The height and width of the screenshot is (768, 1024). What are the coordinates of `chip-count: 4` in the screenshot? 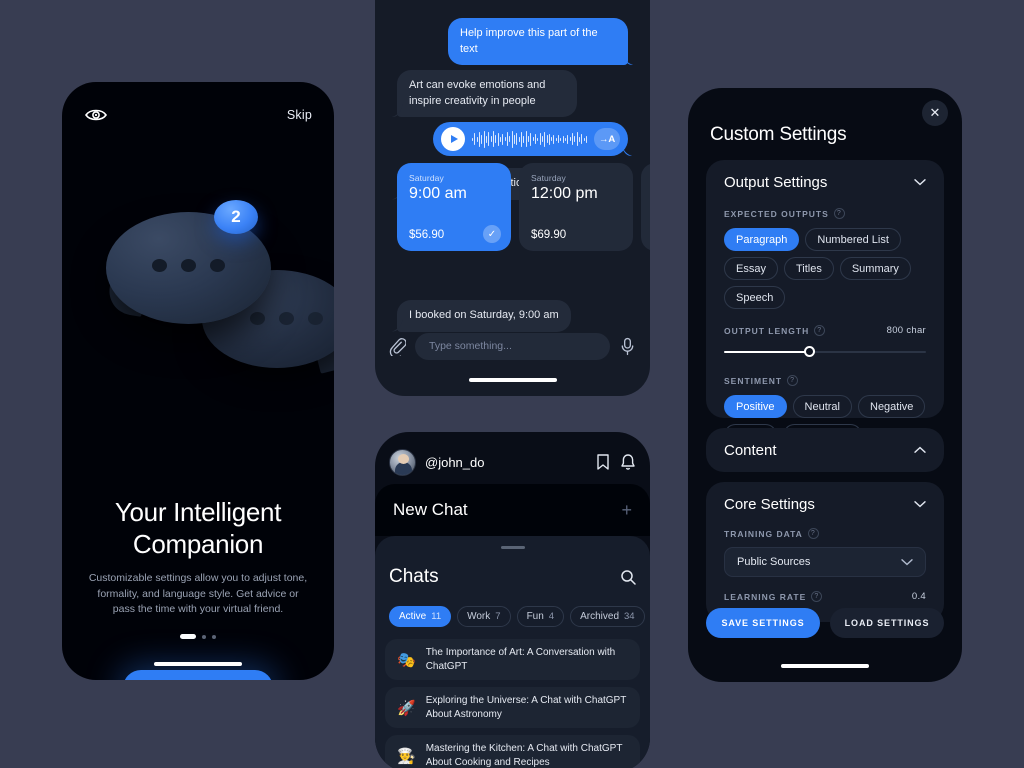 It's located at (551, 616).